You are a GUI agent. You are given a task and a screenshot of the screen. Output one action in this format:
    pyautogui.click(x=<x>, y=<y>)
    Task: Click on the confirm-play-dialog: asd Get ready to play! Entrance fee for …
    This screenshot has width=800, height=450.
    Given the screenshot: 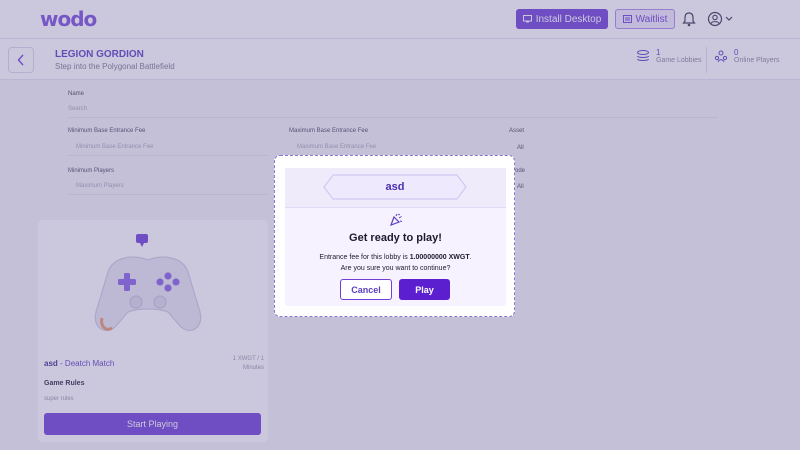 What is the action you would take?
    pyautogui.click(x=394, y=236)
    